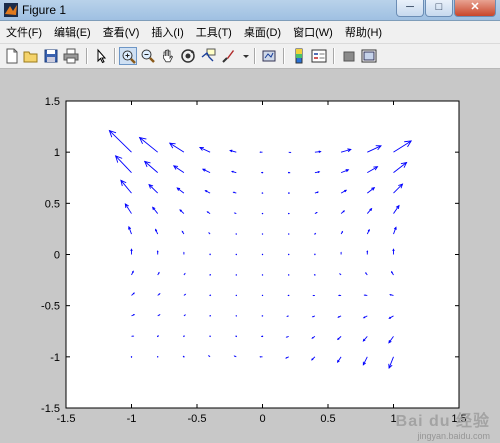 The image size is (500, 443). What do you see at coordinates (197, 419) in the screenshot?
I see `x-tick-label: -0.5` at bounding box center [197, 419].